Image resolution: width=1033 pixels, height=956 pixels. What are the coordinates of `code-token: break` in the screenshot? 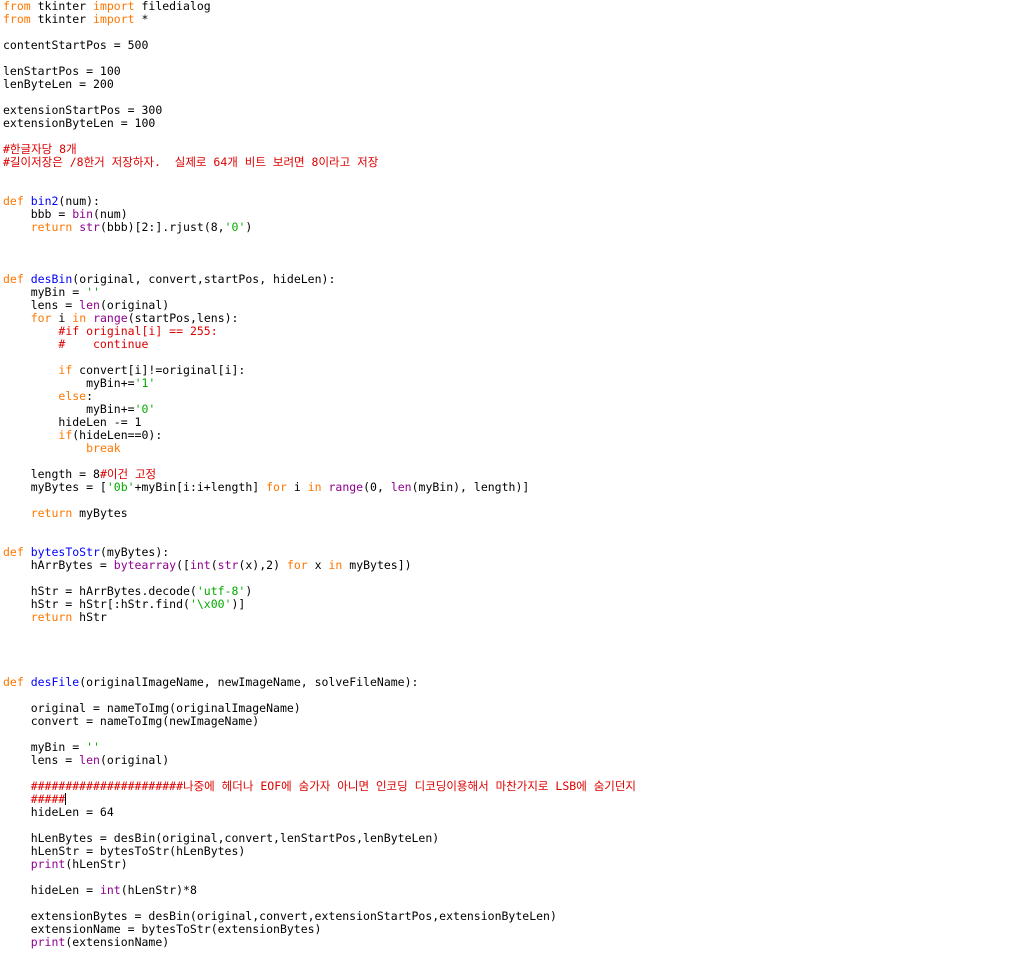 It's located at (103, 448).